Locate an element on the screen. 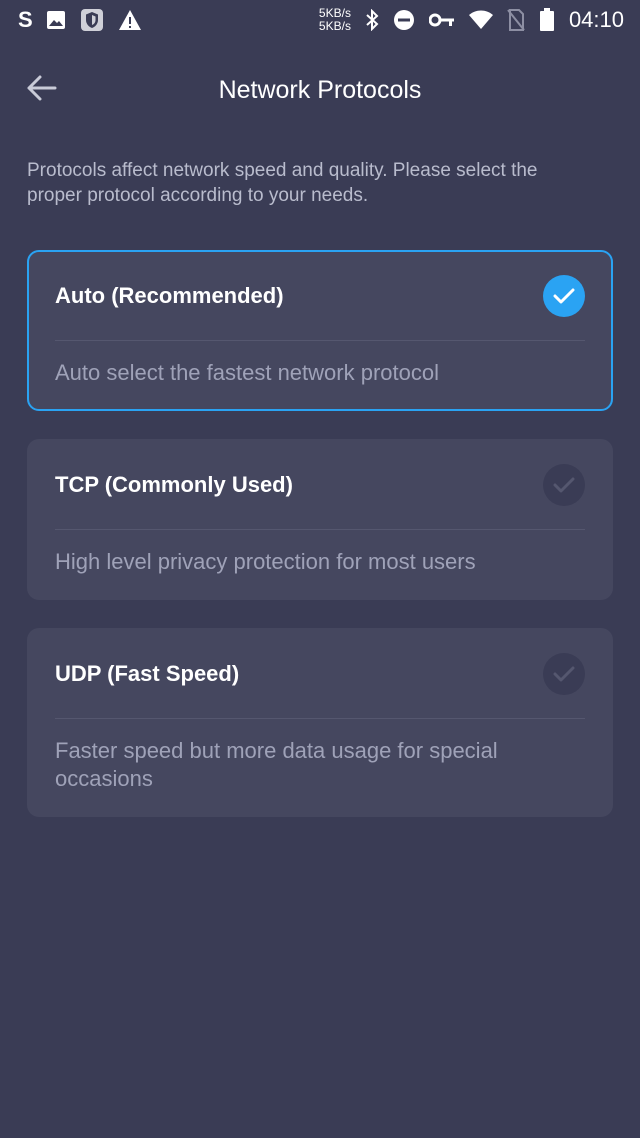 Image resolution: width=640 pixels, height=1138 pixels. protocol-title: UDP (Fast Speed) is located at coordinates (147, 673).